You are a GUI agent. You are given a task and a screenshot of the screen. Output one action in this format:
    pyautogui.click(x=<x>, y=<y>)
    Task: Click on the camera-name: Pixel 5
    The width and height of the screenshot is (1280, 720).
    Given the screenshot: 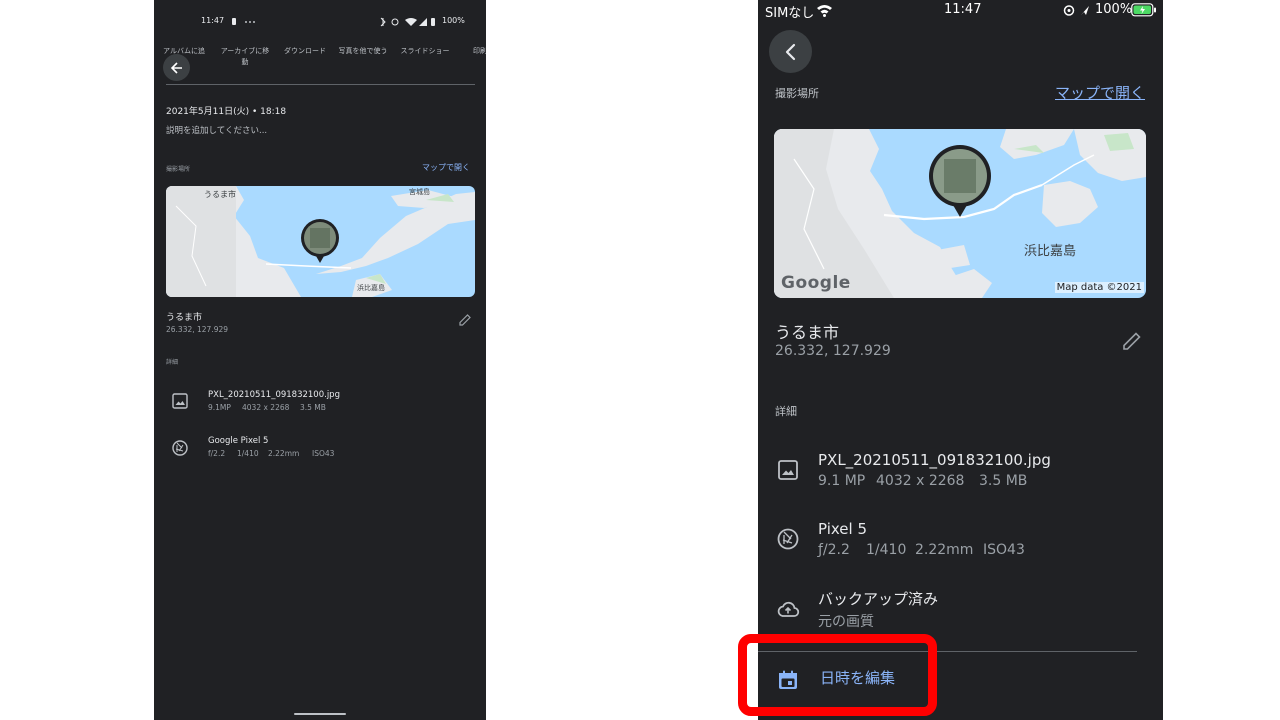 What is the action you would take?
    pyautogui.click(x=843, y=529)
    